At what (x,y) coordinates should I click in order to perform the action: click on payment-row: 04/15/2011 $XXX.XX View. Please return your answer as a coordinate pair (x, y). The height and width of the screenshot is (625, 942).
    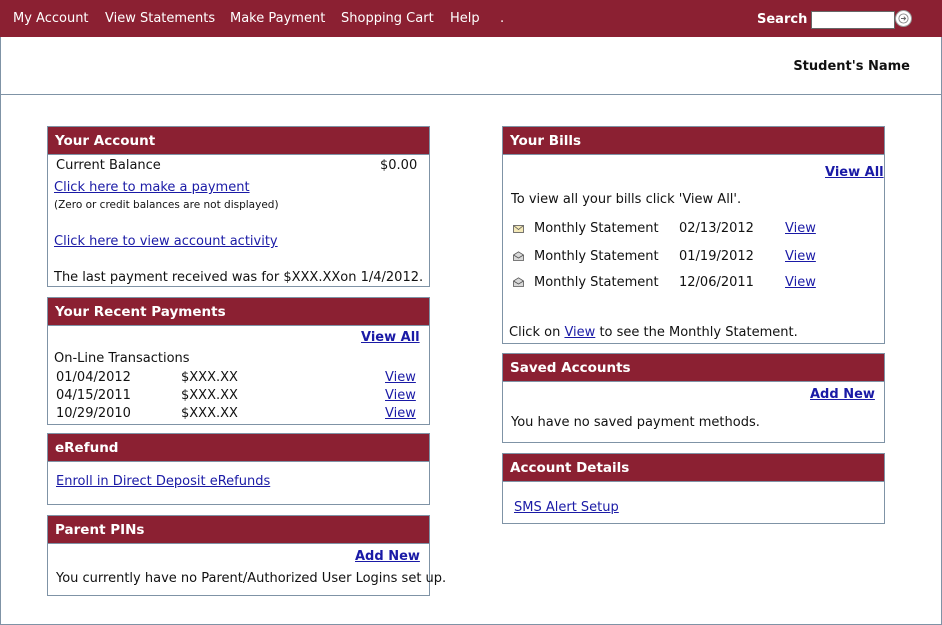
    Looking at the image, I should click on (238, 397).